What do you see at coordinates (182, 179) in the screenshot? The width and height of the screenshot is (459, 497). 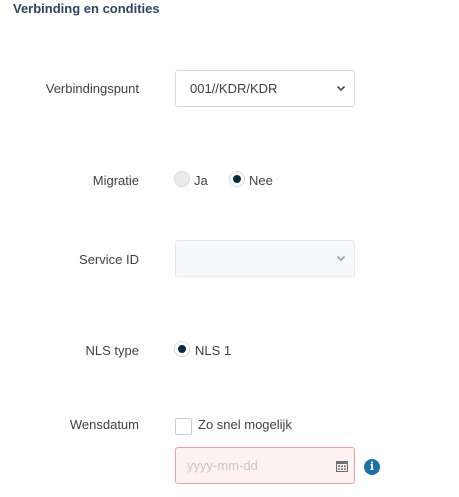 I see `radio-ja` at bounding box center [182, 179].